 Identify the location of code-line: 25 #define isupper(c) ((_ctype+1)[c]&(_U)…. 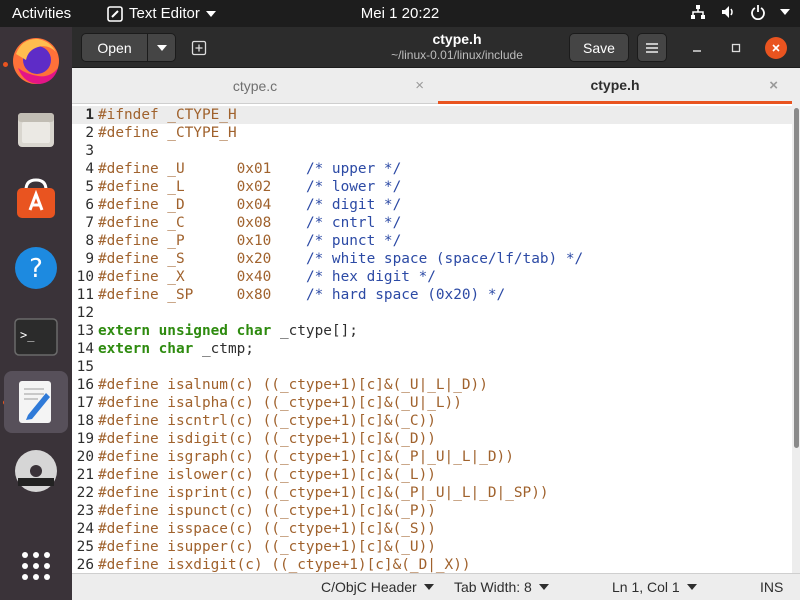
(432, 547).